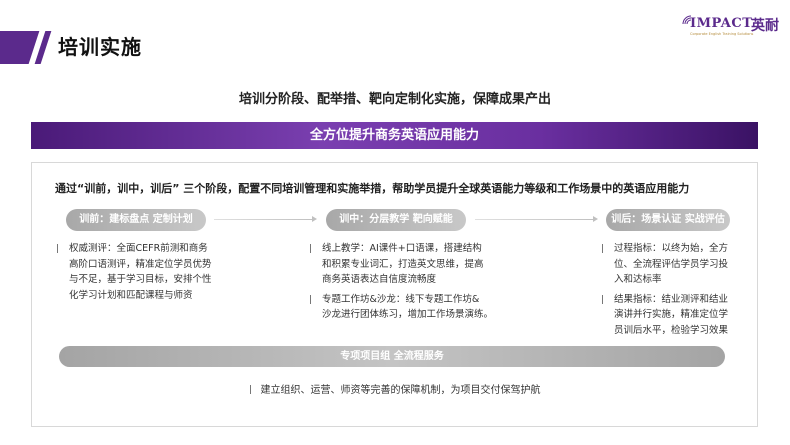 The height and width of the screenshot is (445, 790). What do you see at coordinates (394, 135) in the screenshot?
I see `section-banner: 全方位提升商务英语应用能力` at bounding box center [394, 135].